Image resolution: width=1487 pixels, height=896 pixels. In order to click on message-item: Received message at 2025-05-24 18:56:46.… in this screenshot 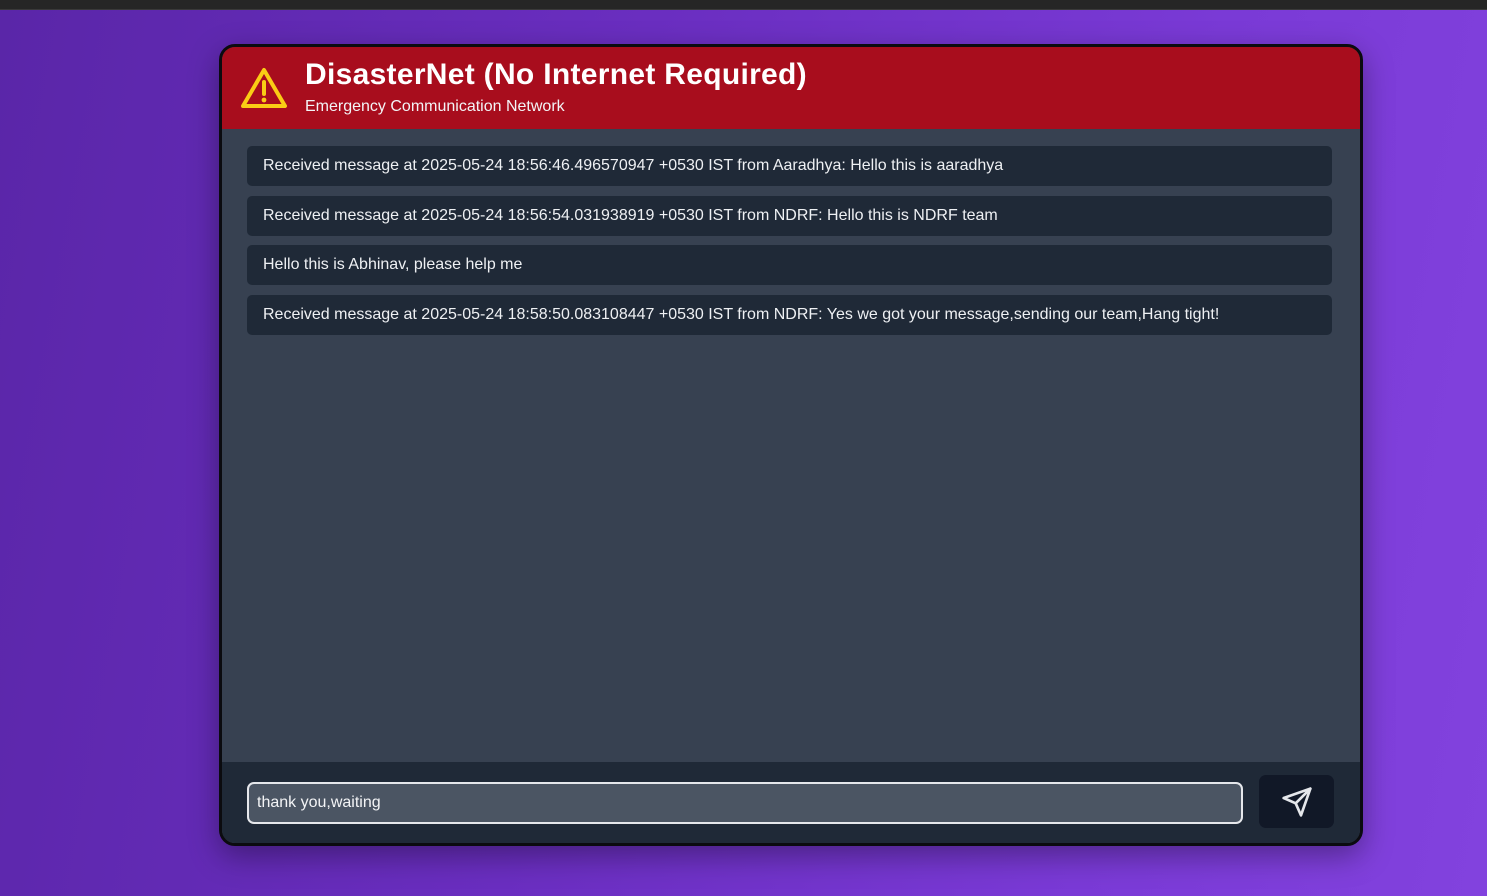, I will do `click(789, 166)`.